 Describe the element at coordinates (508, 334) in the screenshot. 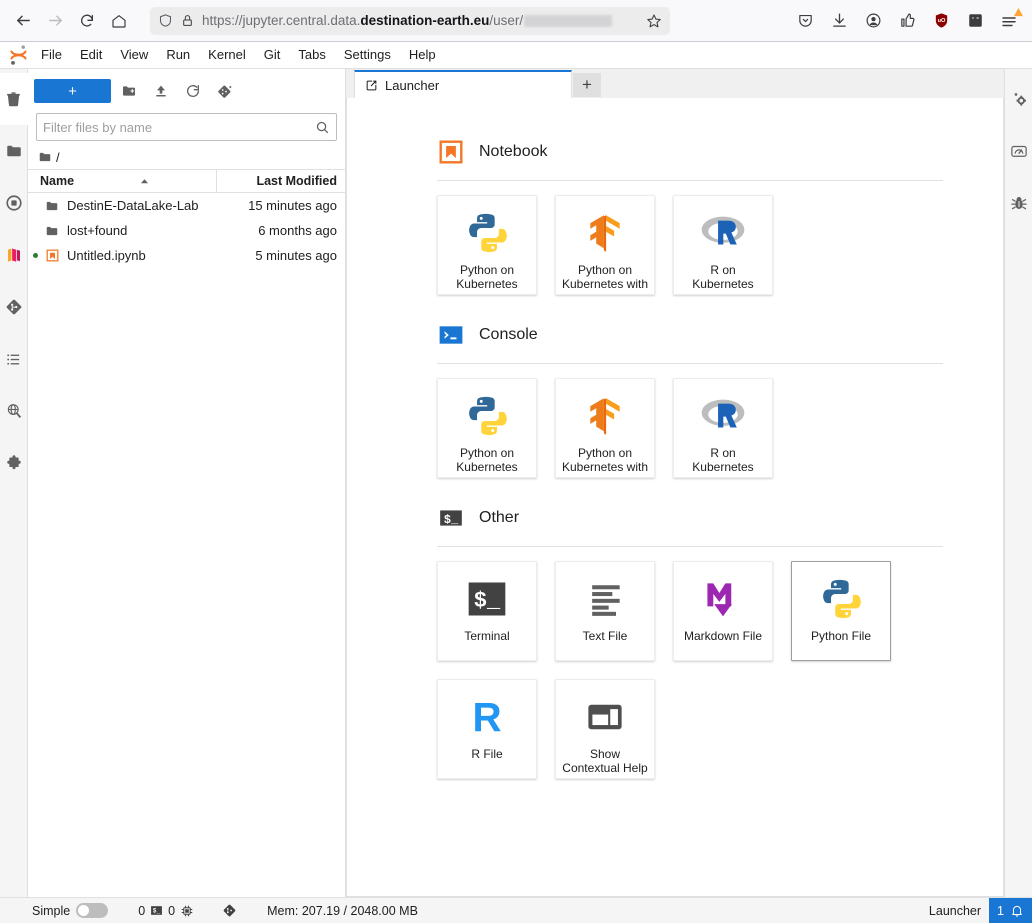

I see `section-title: Console` at that location.